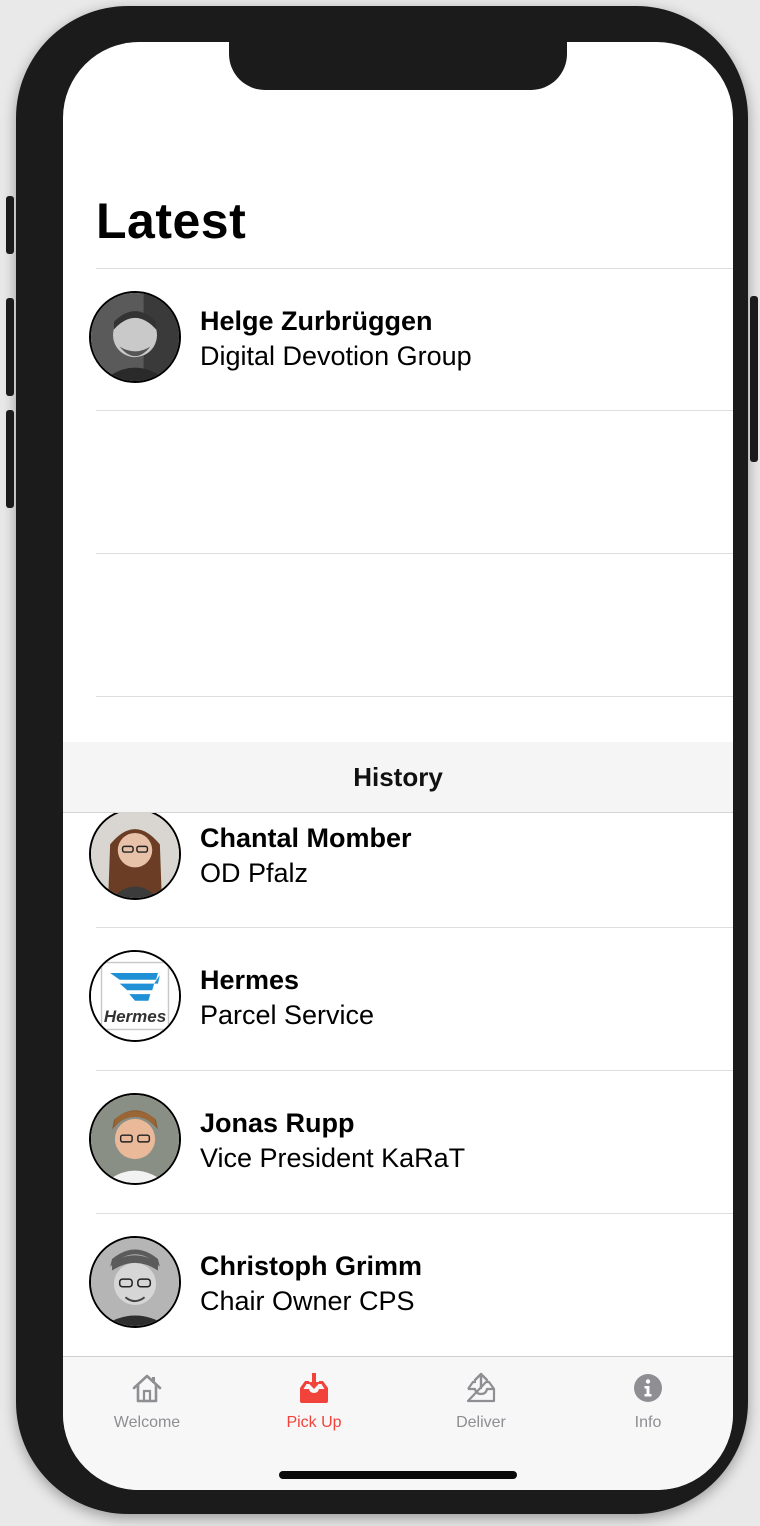 This screenshot has height=1526, width=760. Describe the element at coordinates (171, 221) in the screenshot. I see `page-title: Latest` at that location.